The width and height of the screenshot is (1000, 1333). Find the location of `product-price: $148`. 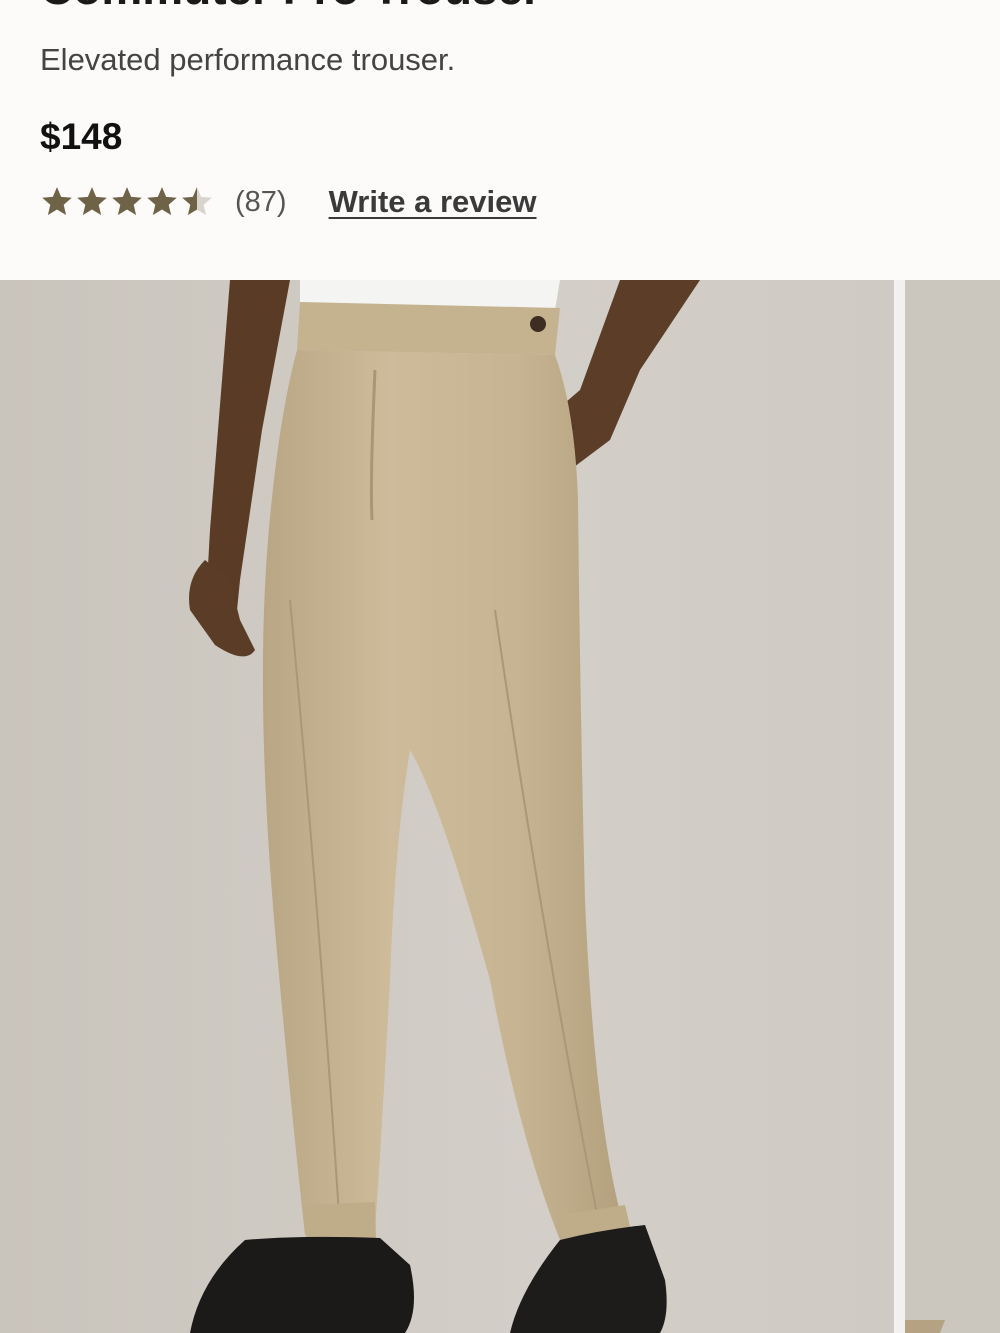

product-price: $148 is located at coordinates (81, 136).